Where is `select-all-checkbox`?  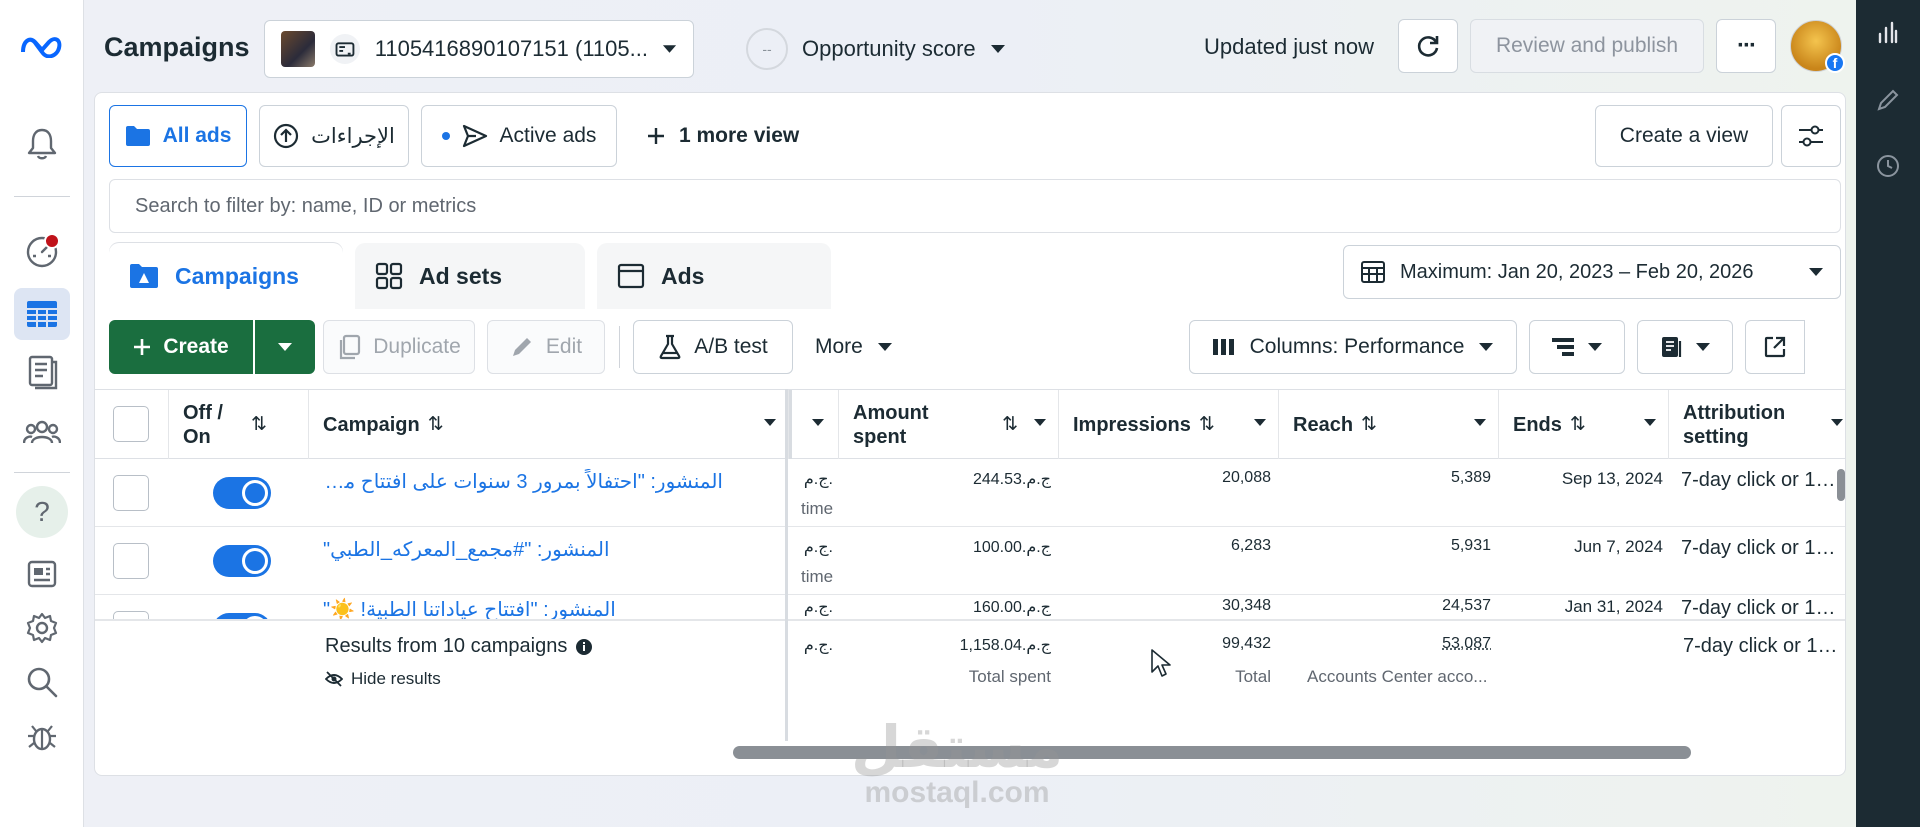
select-all-checkbox is located at coordinates (131, 424).